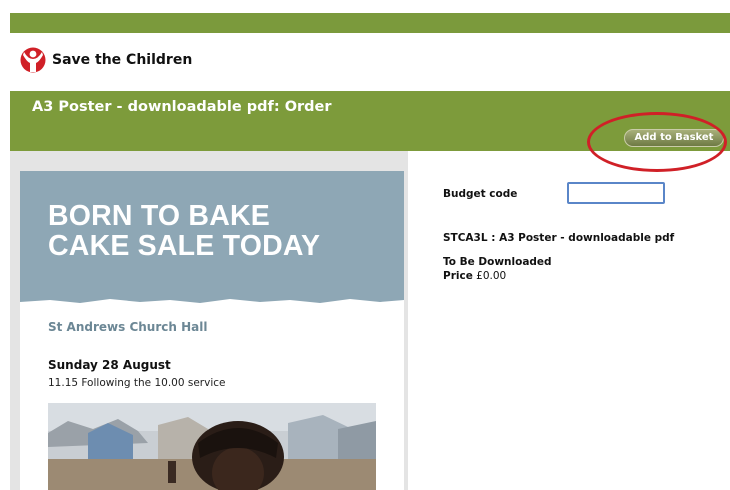 The width and height of the screenshot is (730, 490). I want to click on poster-time: 11.15 Following the 10.00 service, so click(137, 383).